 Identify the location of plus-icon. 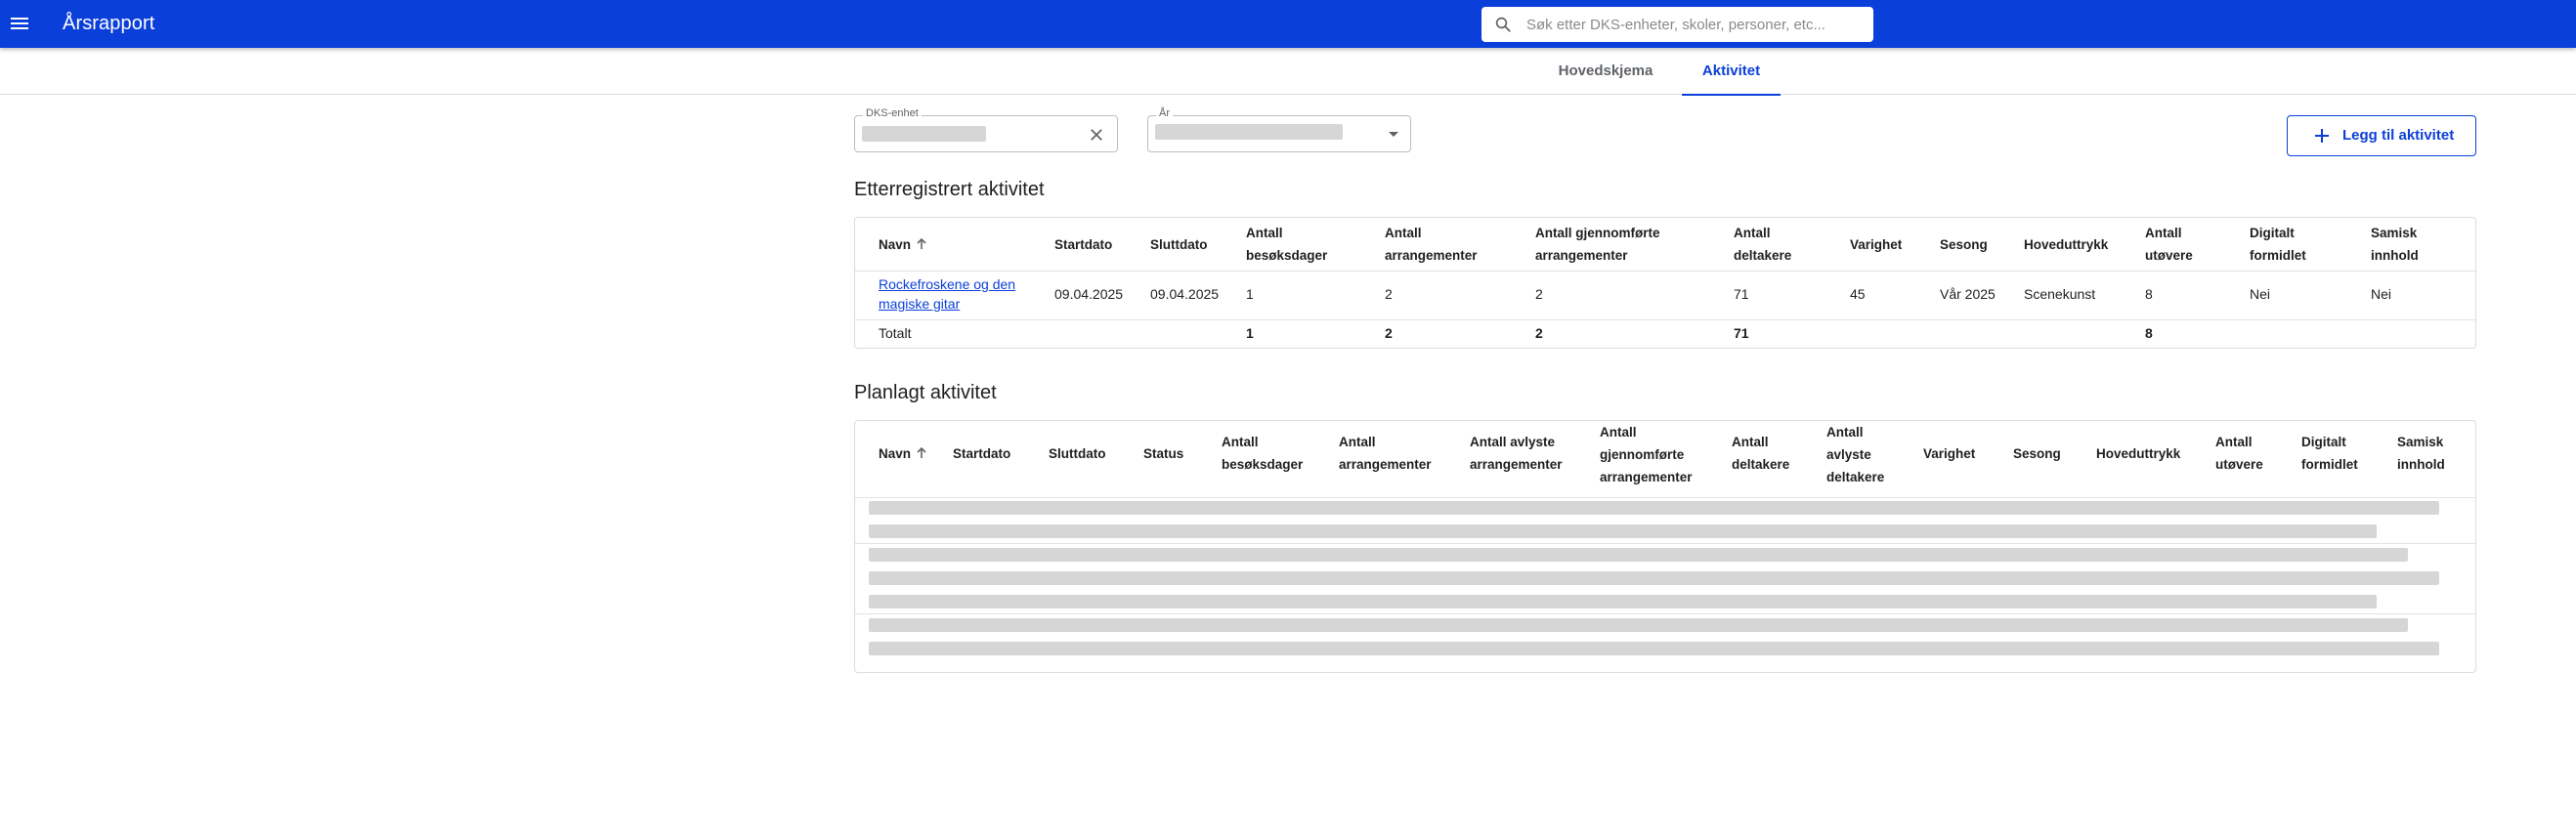
(2322, 136).